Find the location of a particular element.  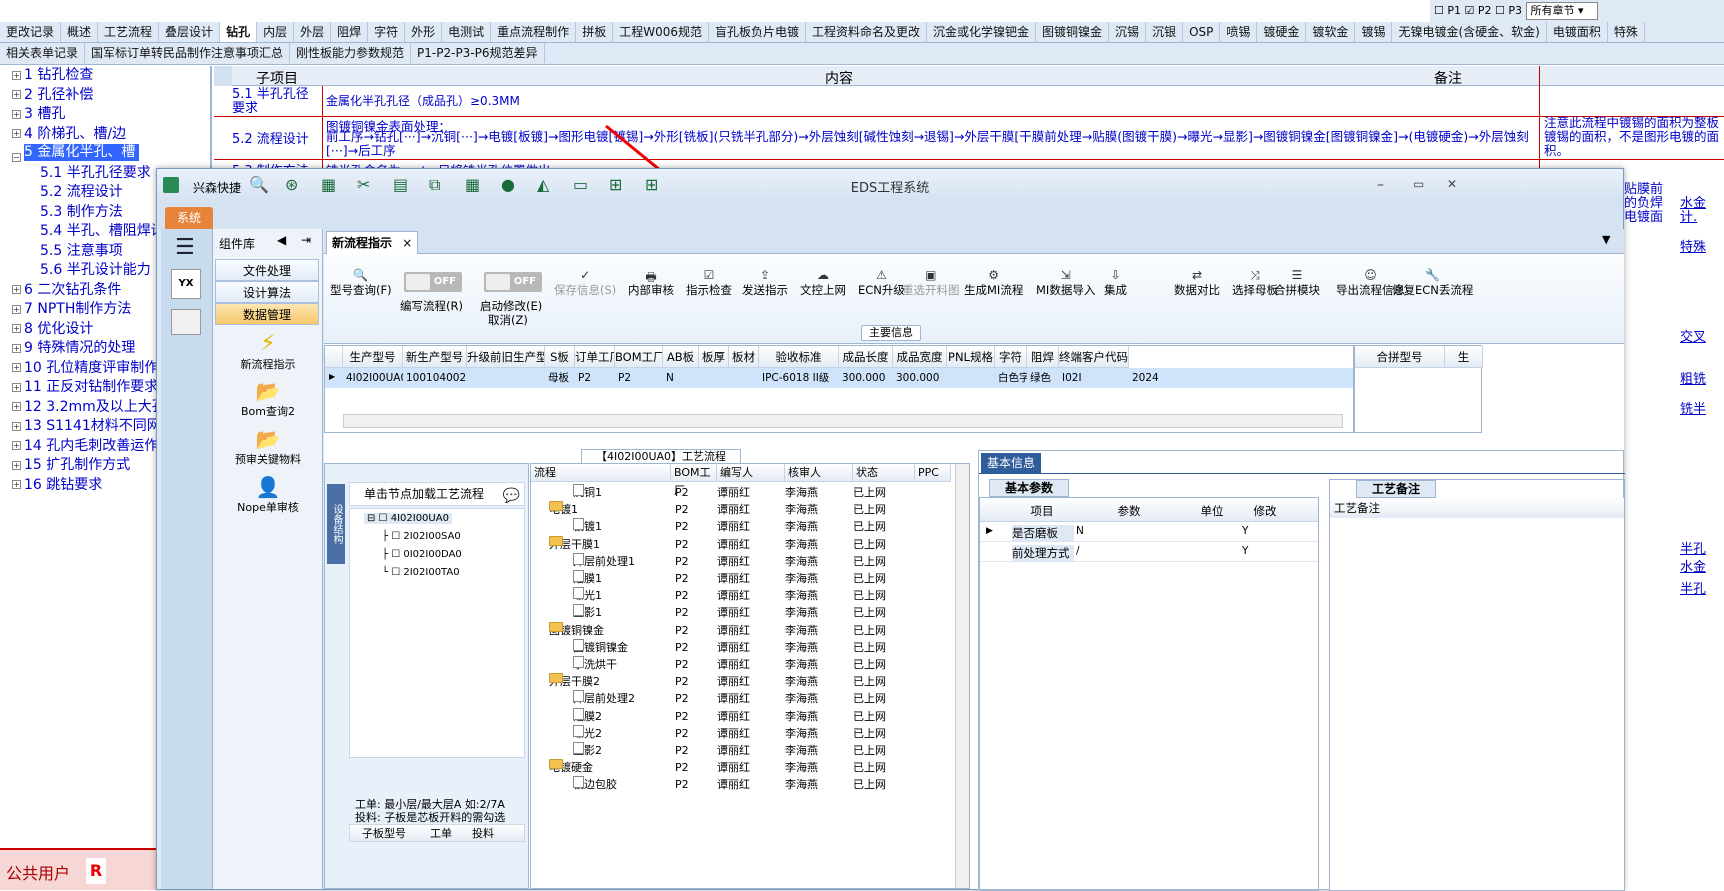

tab-close-icon: × is located at coordinates (407, 243).